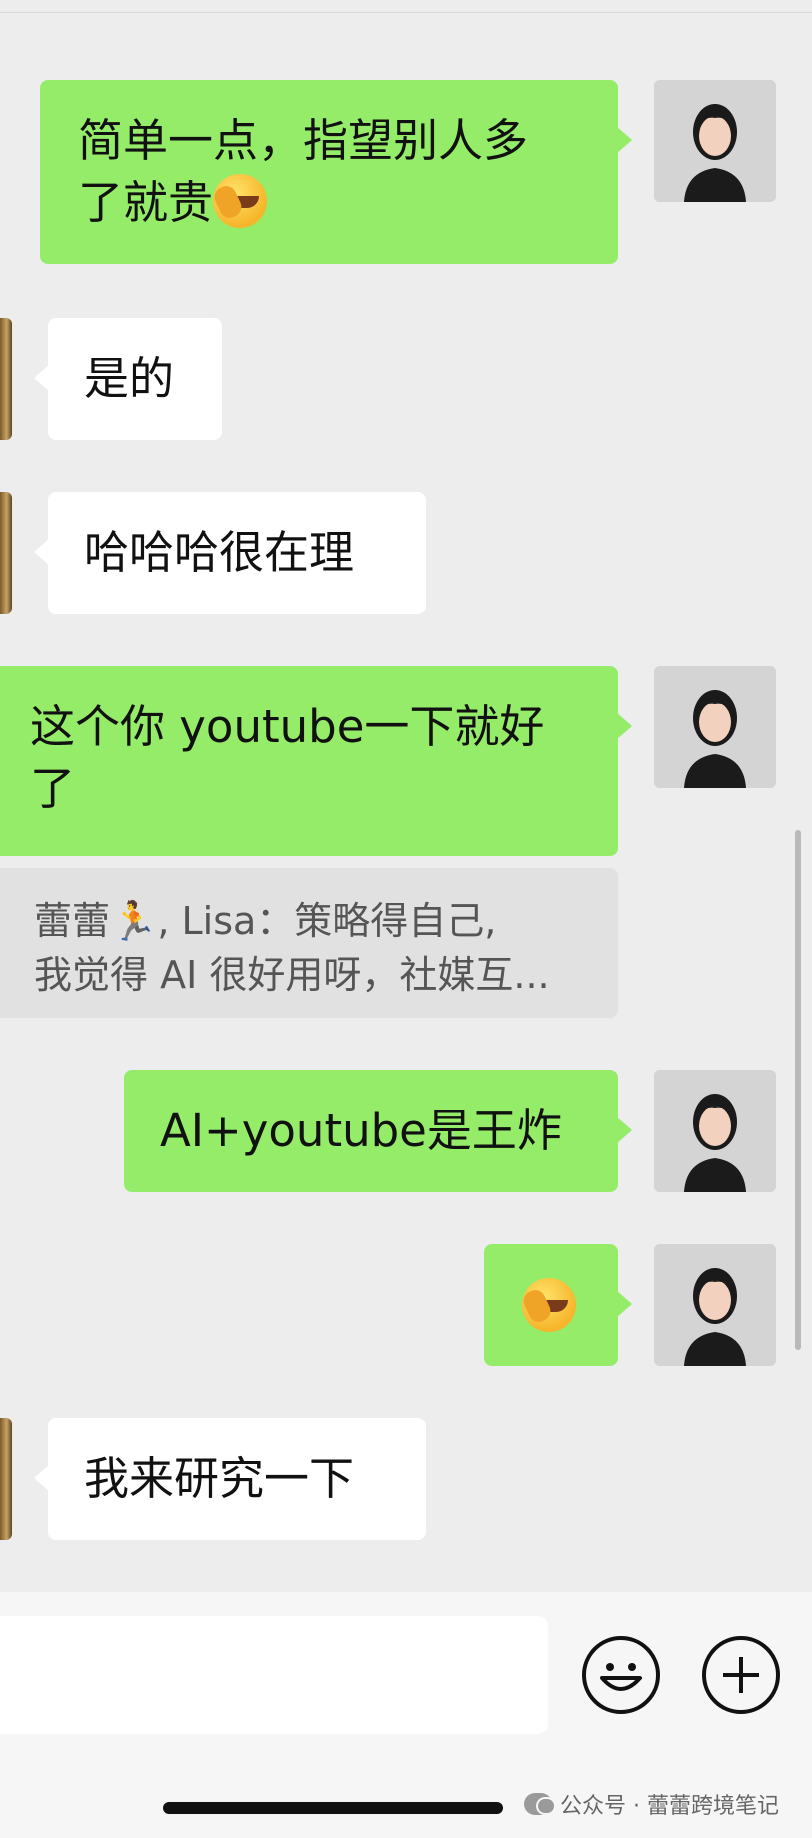  I want to click on message-text: 了就贵, so click(146, 202).